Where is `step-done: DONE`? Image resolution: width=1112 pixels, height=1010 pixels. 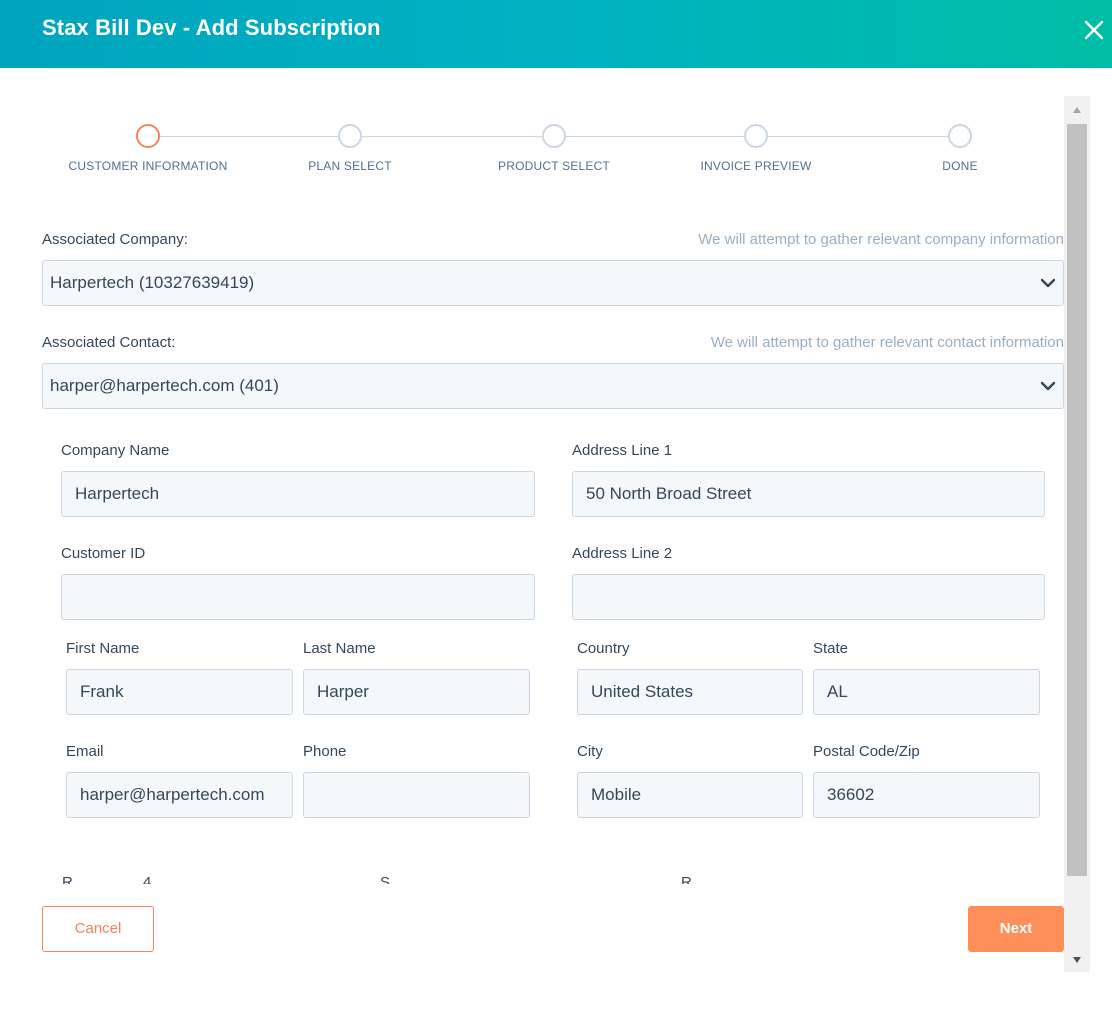
step-done: DONE is located at coordinates (960, 148).